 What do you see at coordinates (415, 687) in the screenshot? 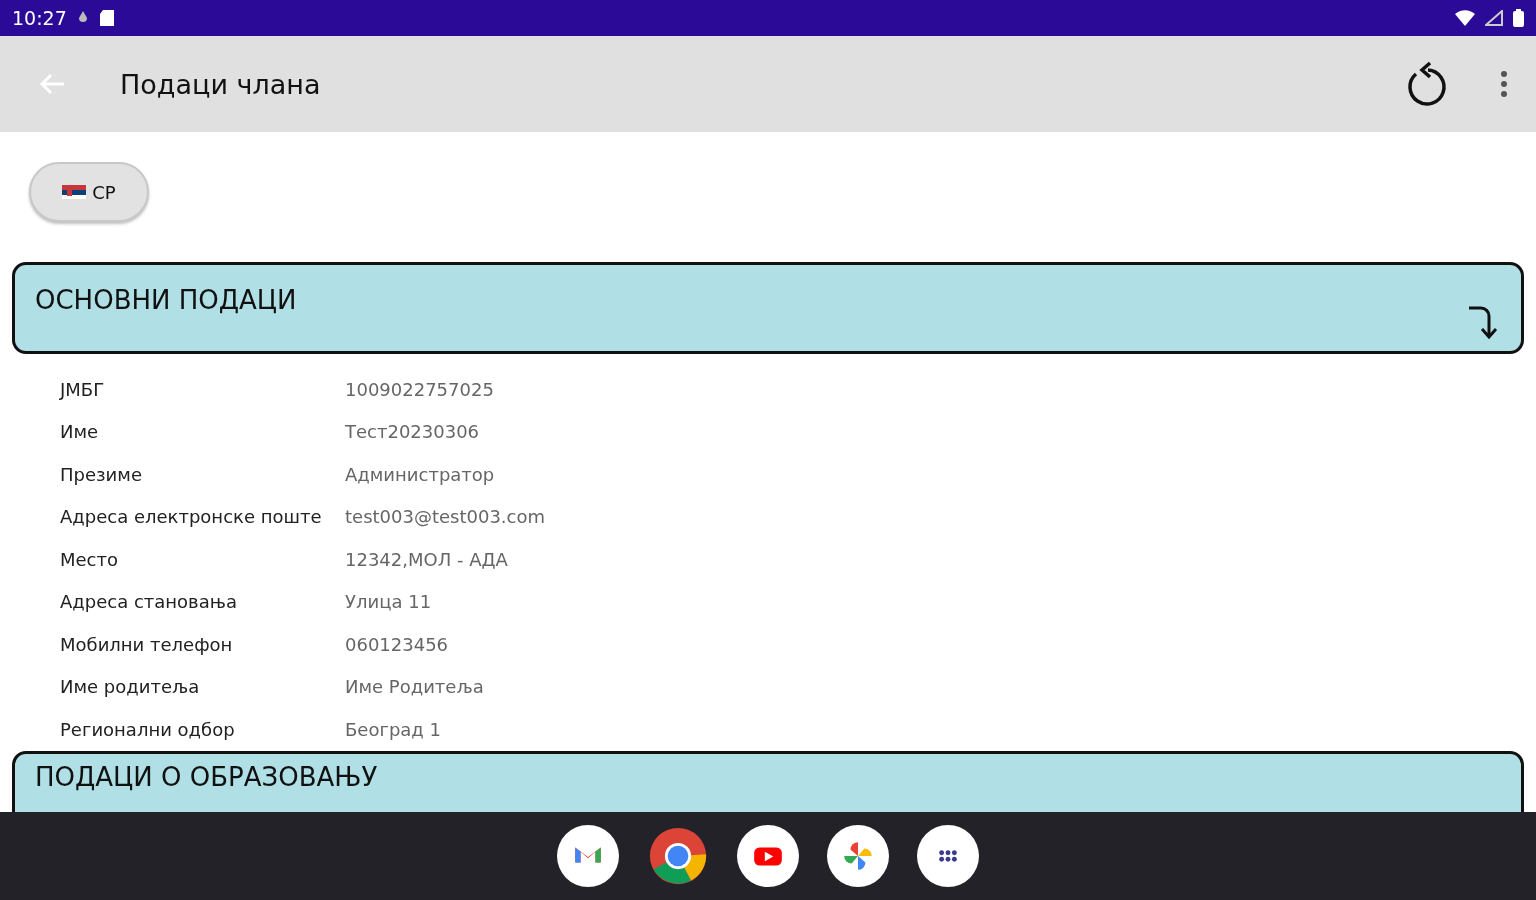
I see `field-value: Име Родитеља` at bounding box center [415, 687].